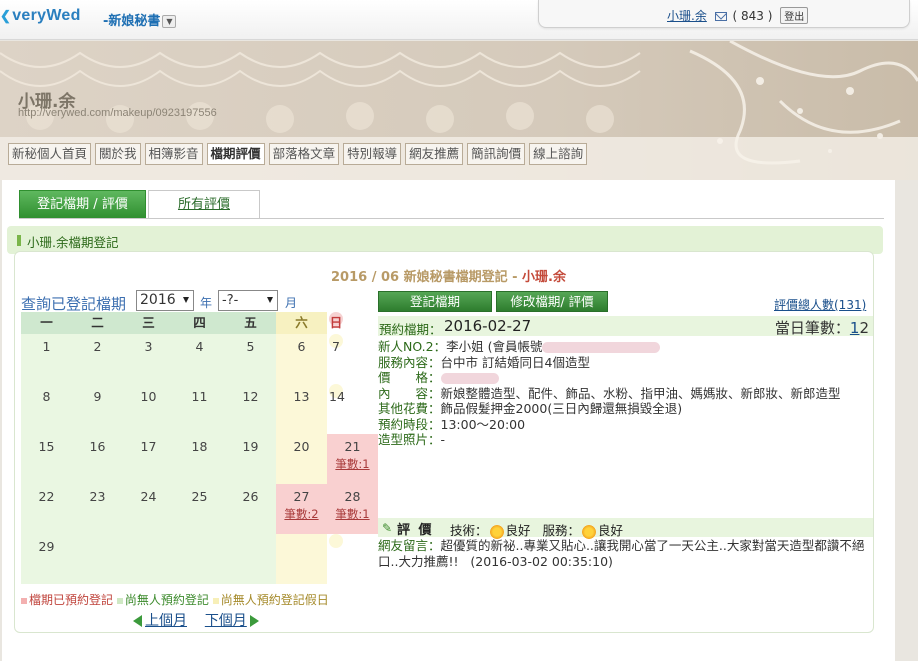 This screenshot has width=918, height=661. I want to click on nav-about: 關於我, so click(118, 154).